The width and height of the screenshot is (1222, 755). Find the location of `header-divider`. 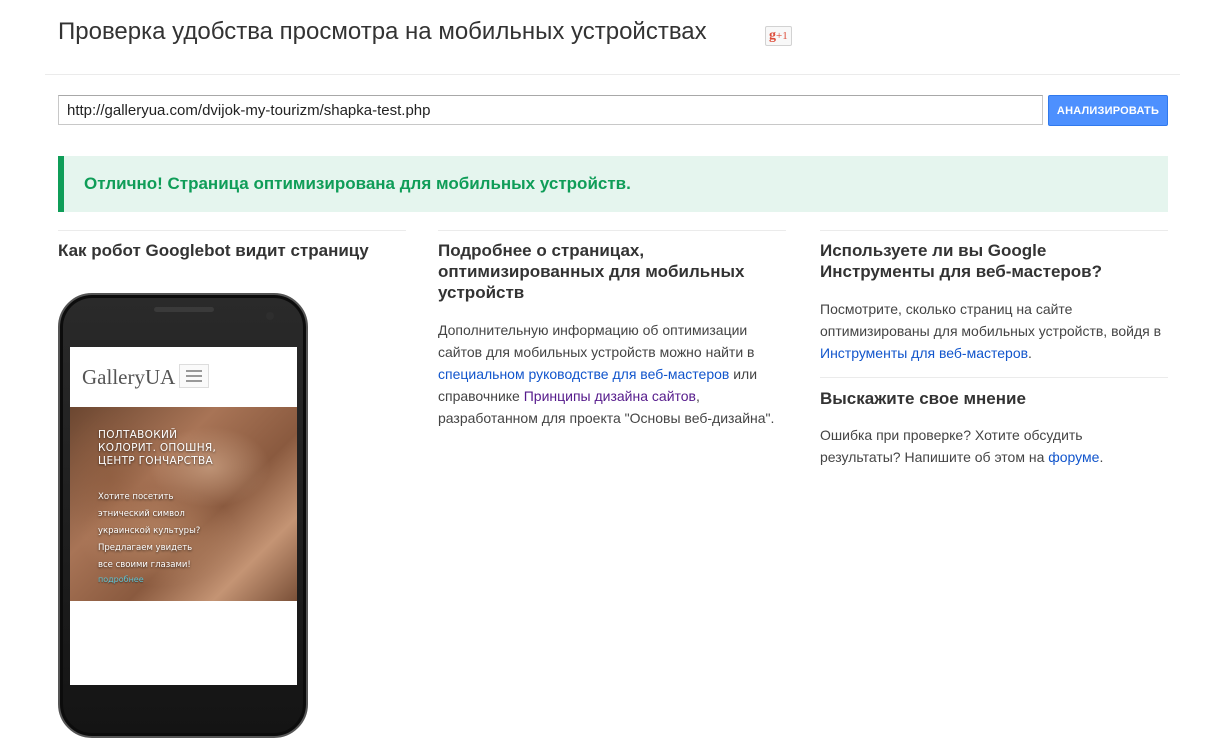

header-divider is located at coordinates (612, 74).